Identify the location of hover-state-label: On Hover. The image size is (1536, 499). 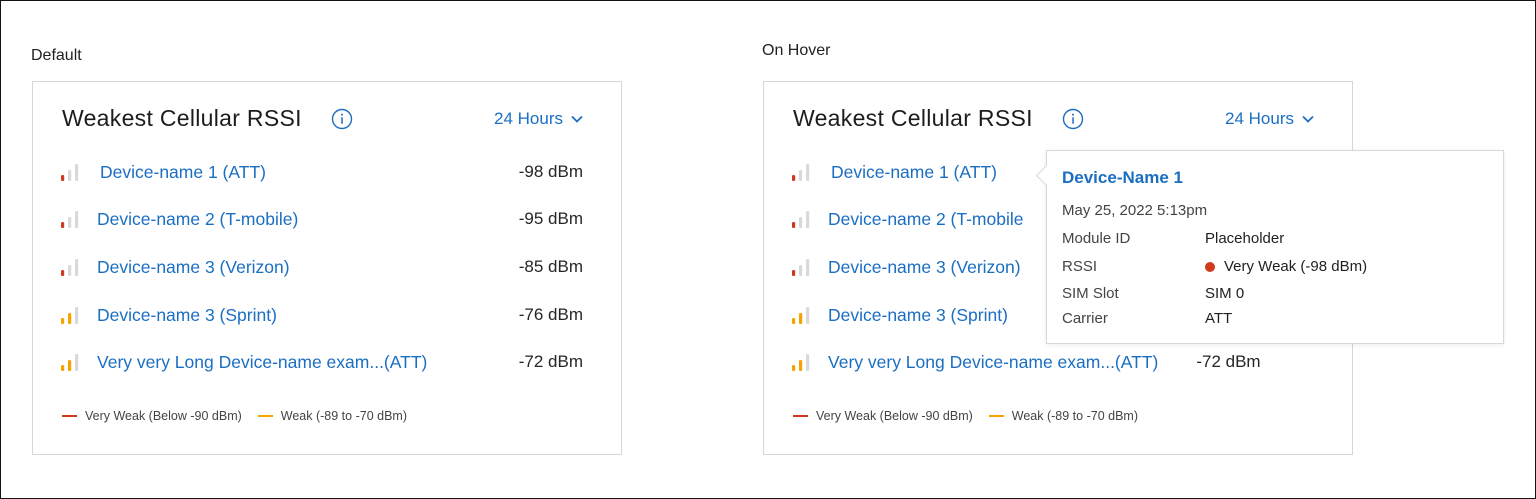
(796, 50).